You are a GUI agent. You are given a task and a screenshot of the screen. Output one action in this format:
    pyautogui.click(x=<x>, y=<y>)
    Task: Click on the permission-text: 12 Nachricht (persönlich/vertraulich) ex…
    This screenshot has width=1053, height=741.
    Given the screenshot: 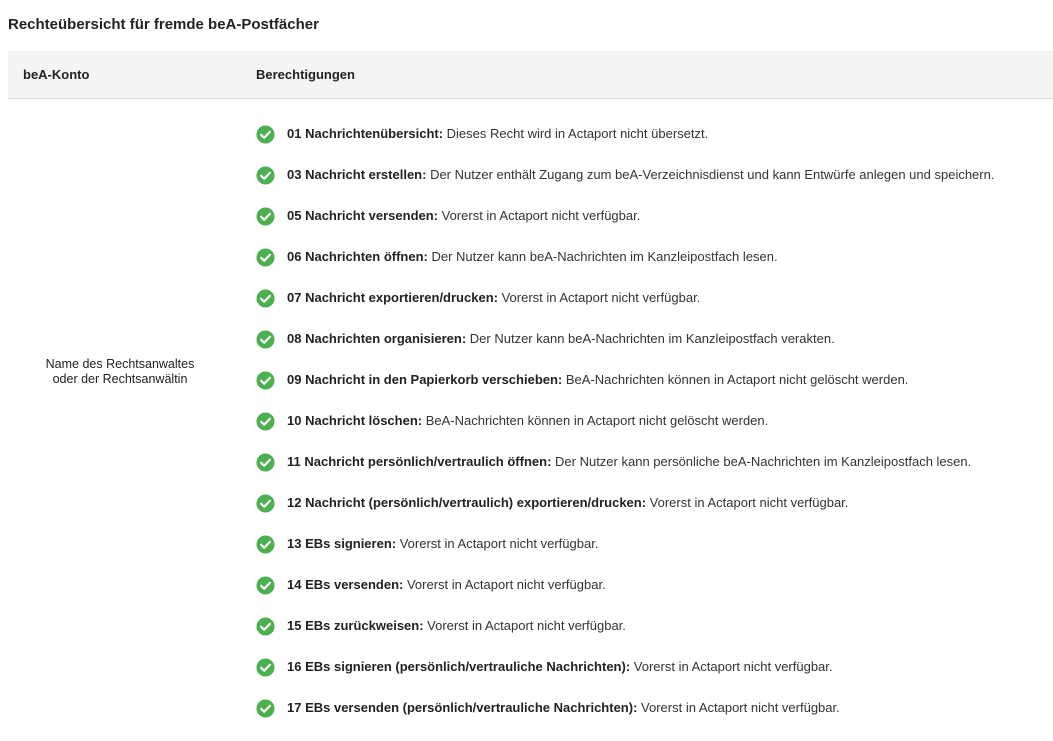 What is the action you would take?
    pyautogui.click(x=567, y=503)
    